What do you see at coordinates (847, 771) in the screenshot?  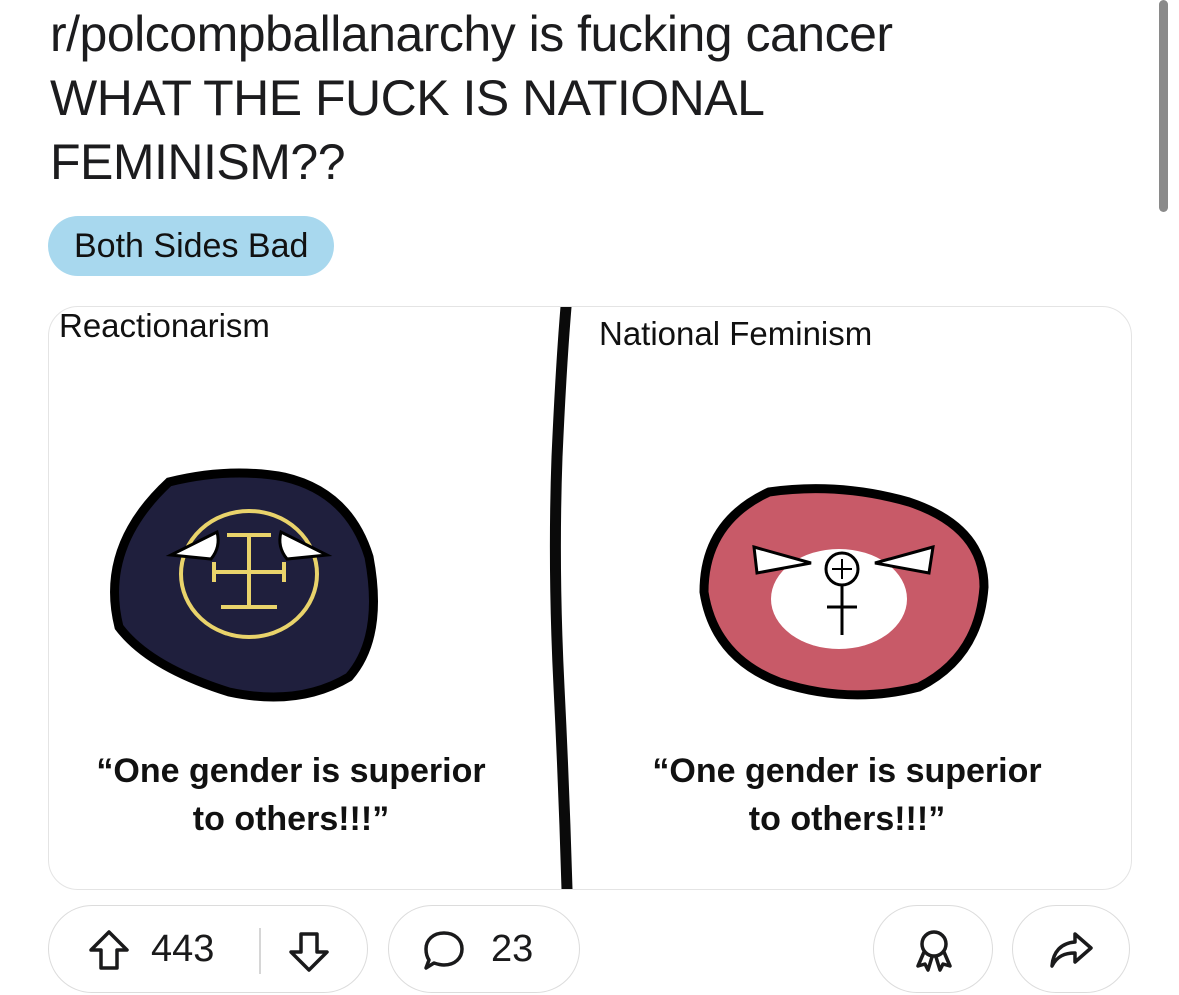 I see `right-quote-line-1: “One gender is superior` at bounding box center [847, 771].